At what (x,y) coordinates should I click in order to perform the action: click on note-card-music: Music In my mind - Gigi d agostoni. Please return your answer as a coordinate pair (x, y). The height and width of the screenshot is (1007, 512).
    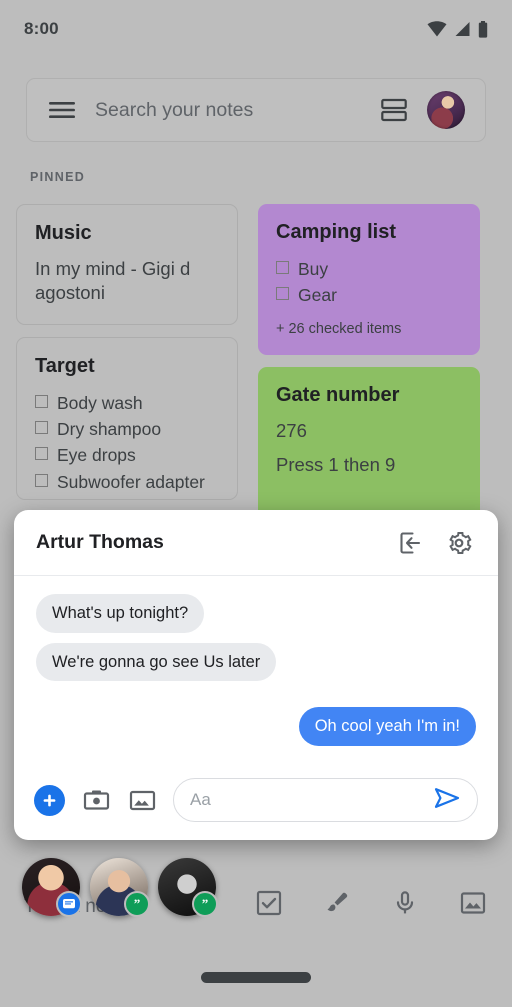
    Looking at the image, I should click on (127, 264).